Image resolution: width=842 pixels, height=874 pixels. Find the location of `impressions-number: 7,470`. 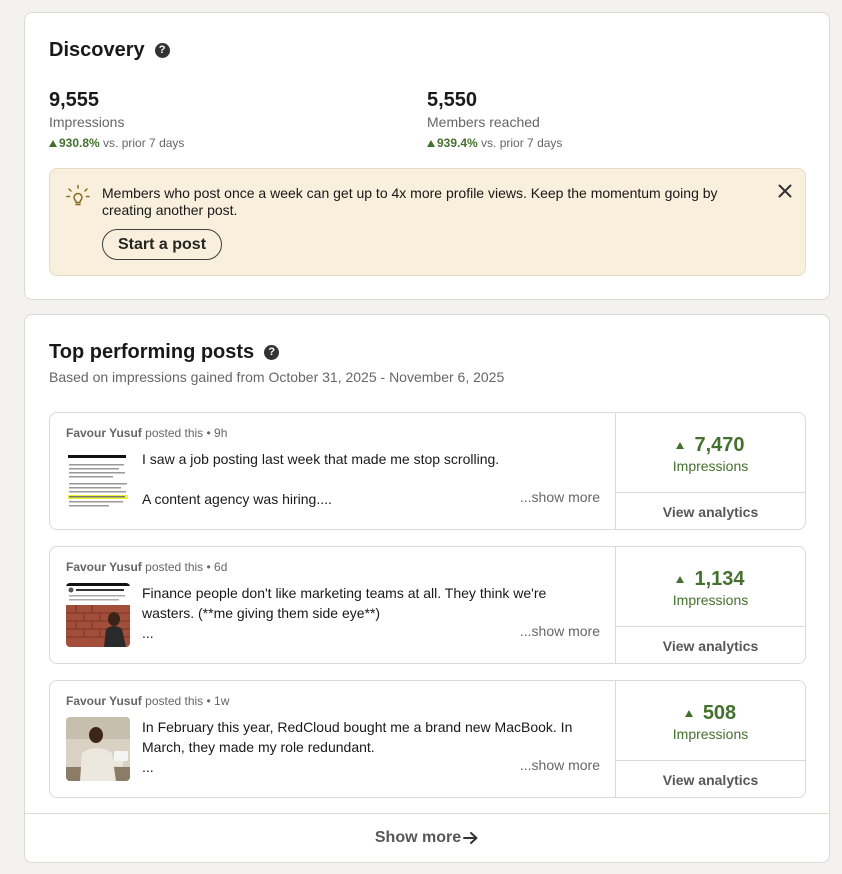

impressions-number: 7,470 is located at coordinates (719, 445).